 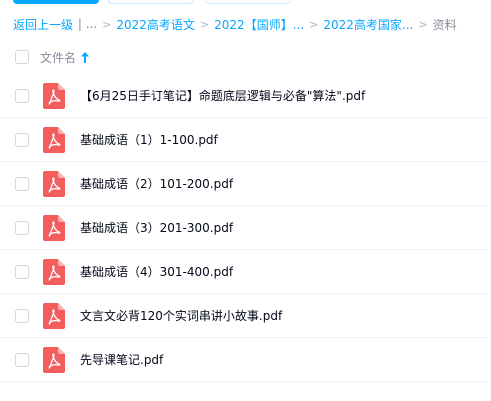 What do you see at coordinates (151, 2) in the screenshot?
I see `secondary-action-button` at bounding box center [151, 2].